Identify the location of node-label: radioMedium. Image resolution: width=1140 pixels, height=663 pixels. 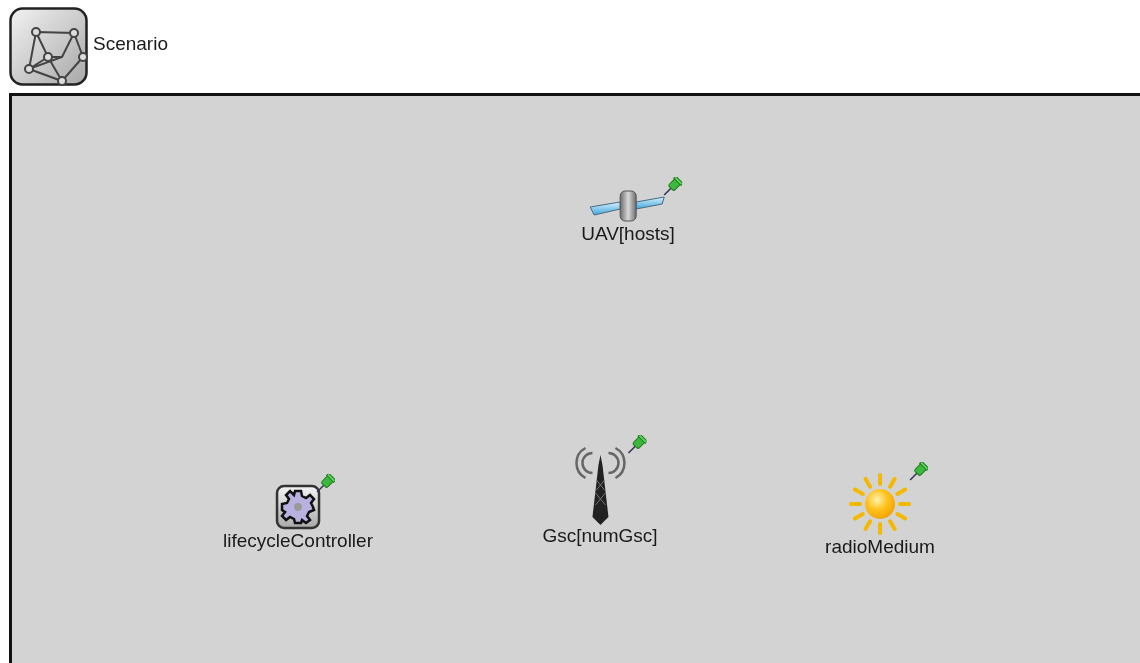
(880, 547).